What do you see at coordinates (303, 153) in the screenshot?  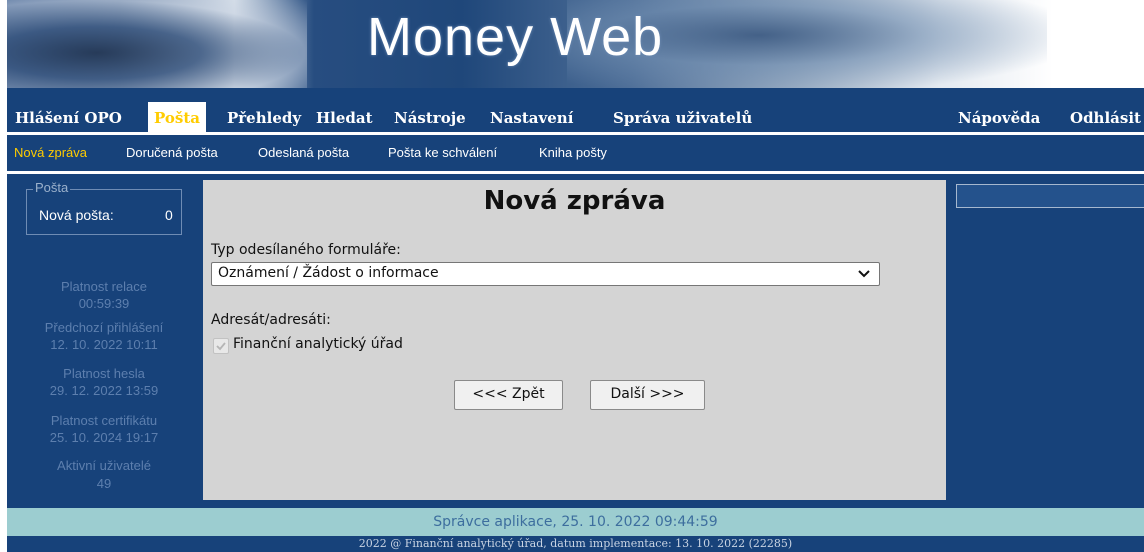 I see `subnav-item-odeslana-posta: Odeslaná pošta` at bounding box center [303, 153].